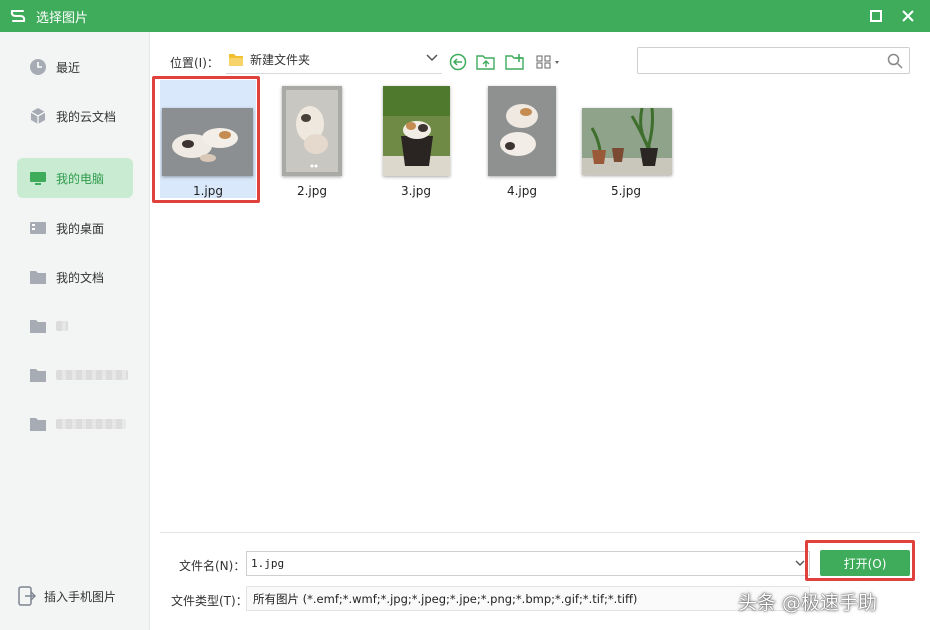  Describe the element at coordinates (38, 228) in the screenshot. I see `desktop-icon` at that location.